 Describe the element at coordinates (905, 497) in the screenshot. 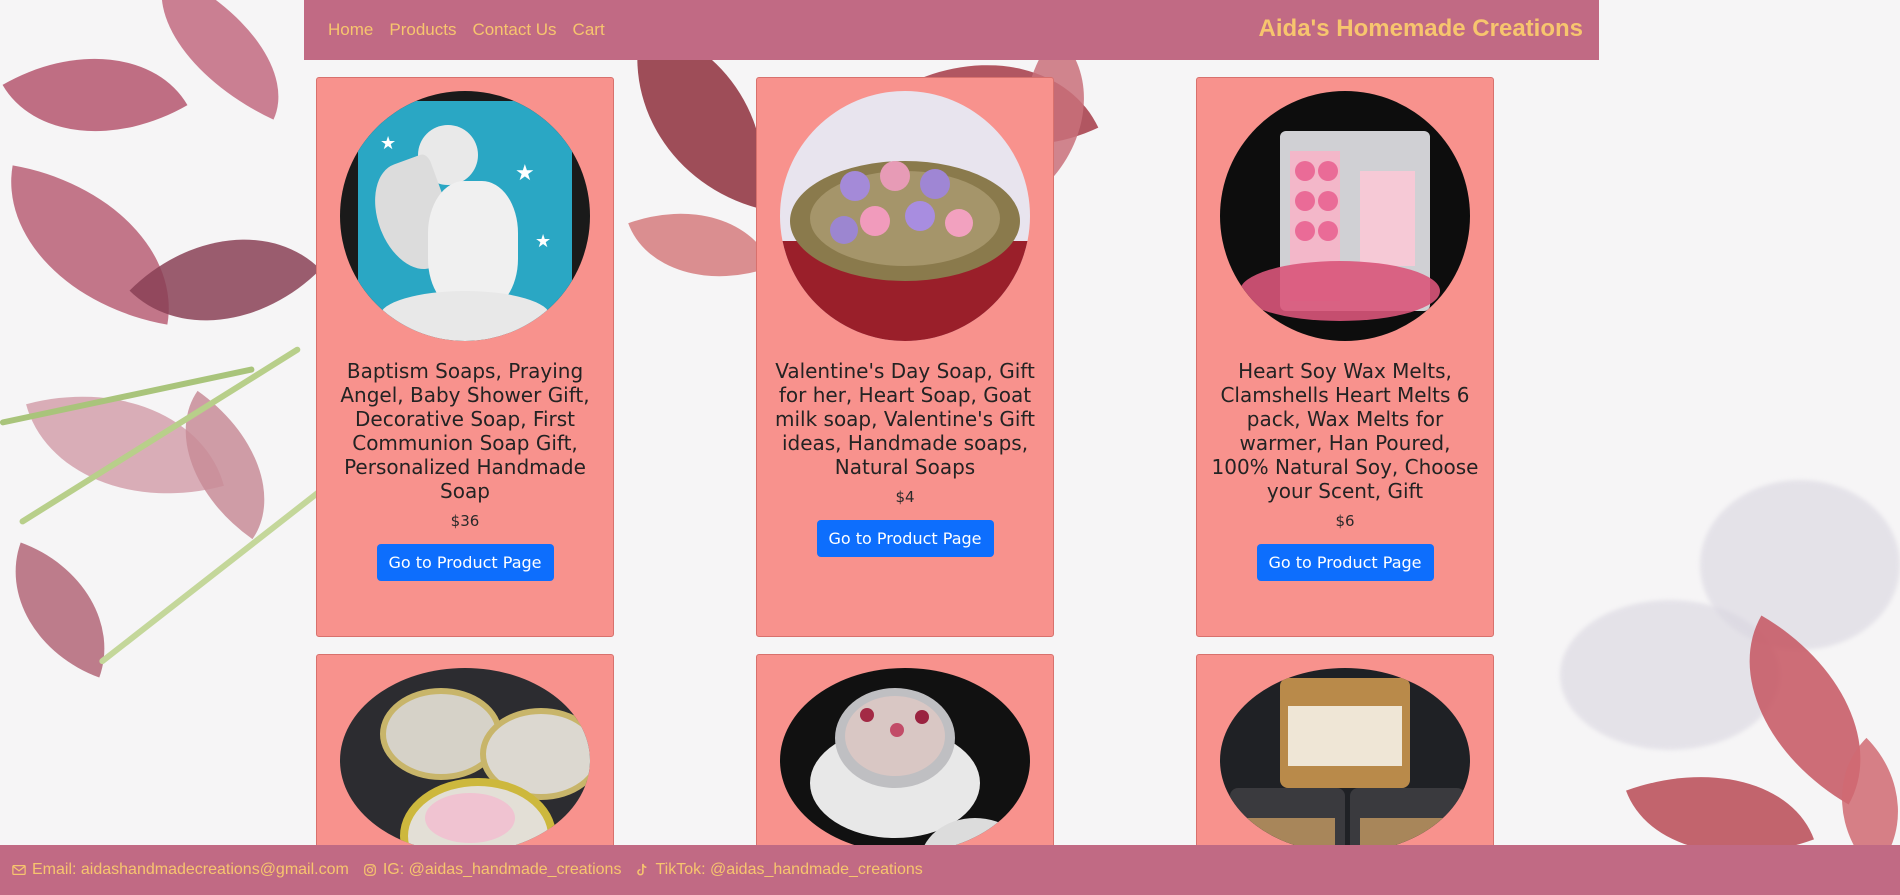

I see `product-price: $4` at that location.